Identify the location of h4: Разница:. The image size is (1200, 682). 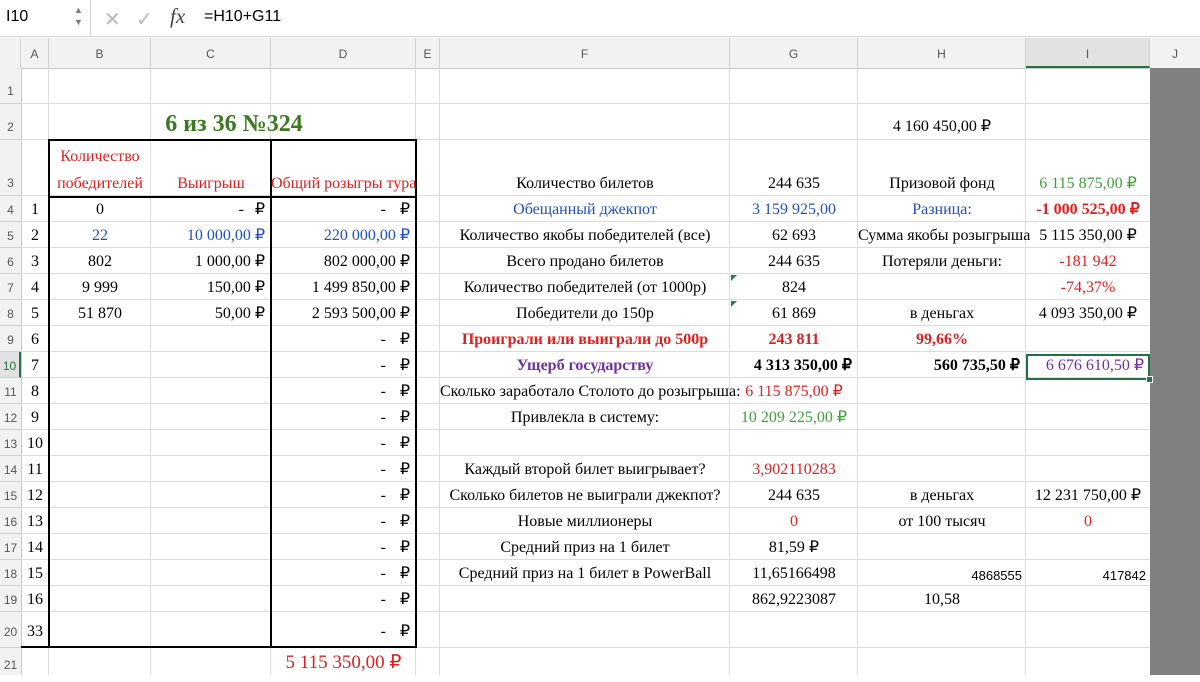
(942, 209).